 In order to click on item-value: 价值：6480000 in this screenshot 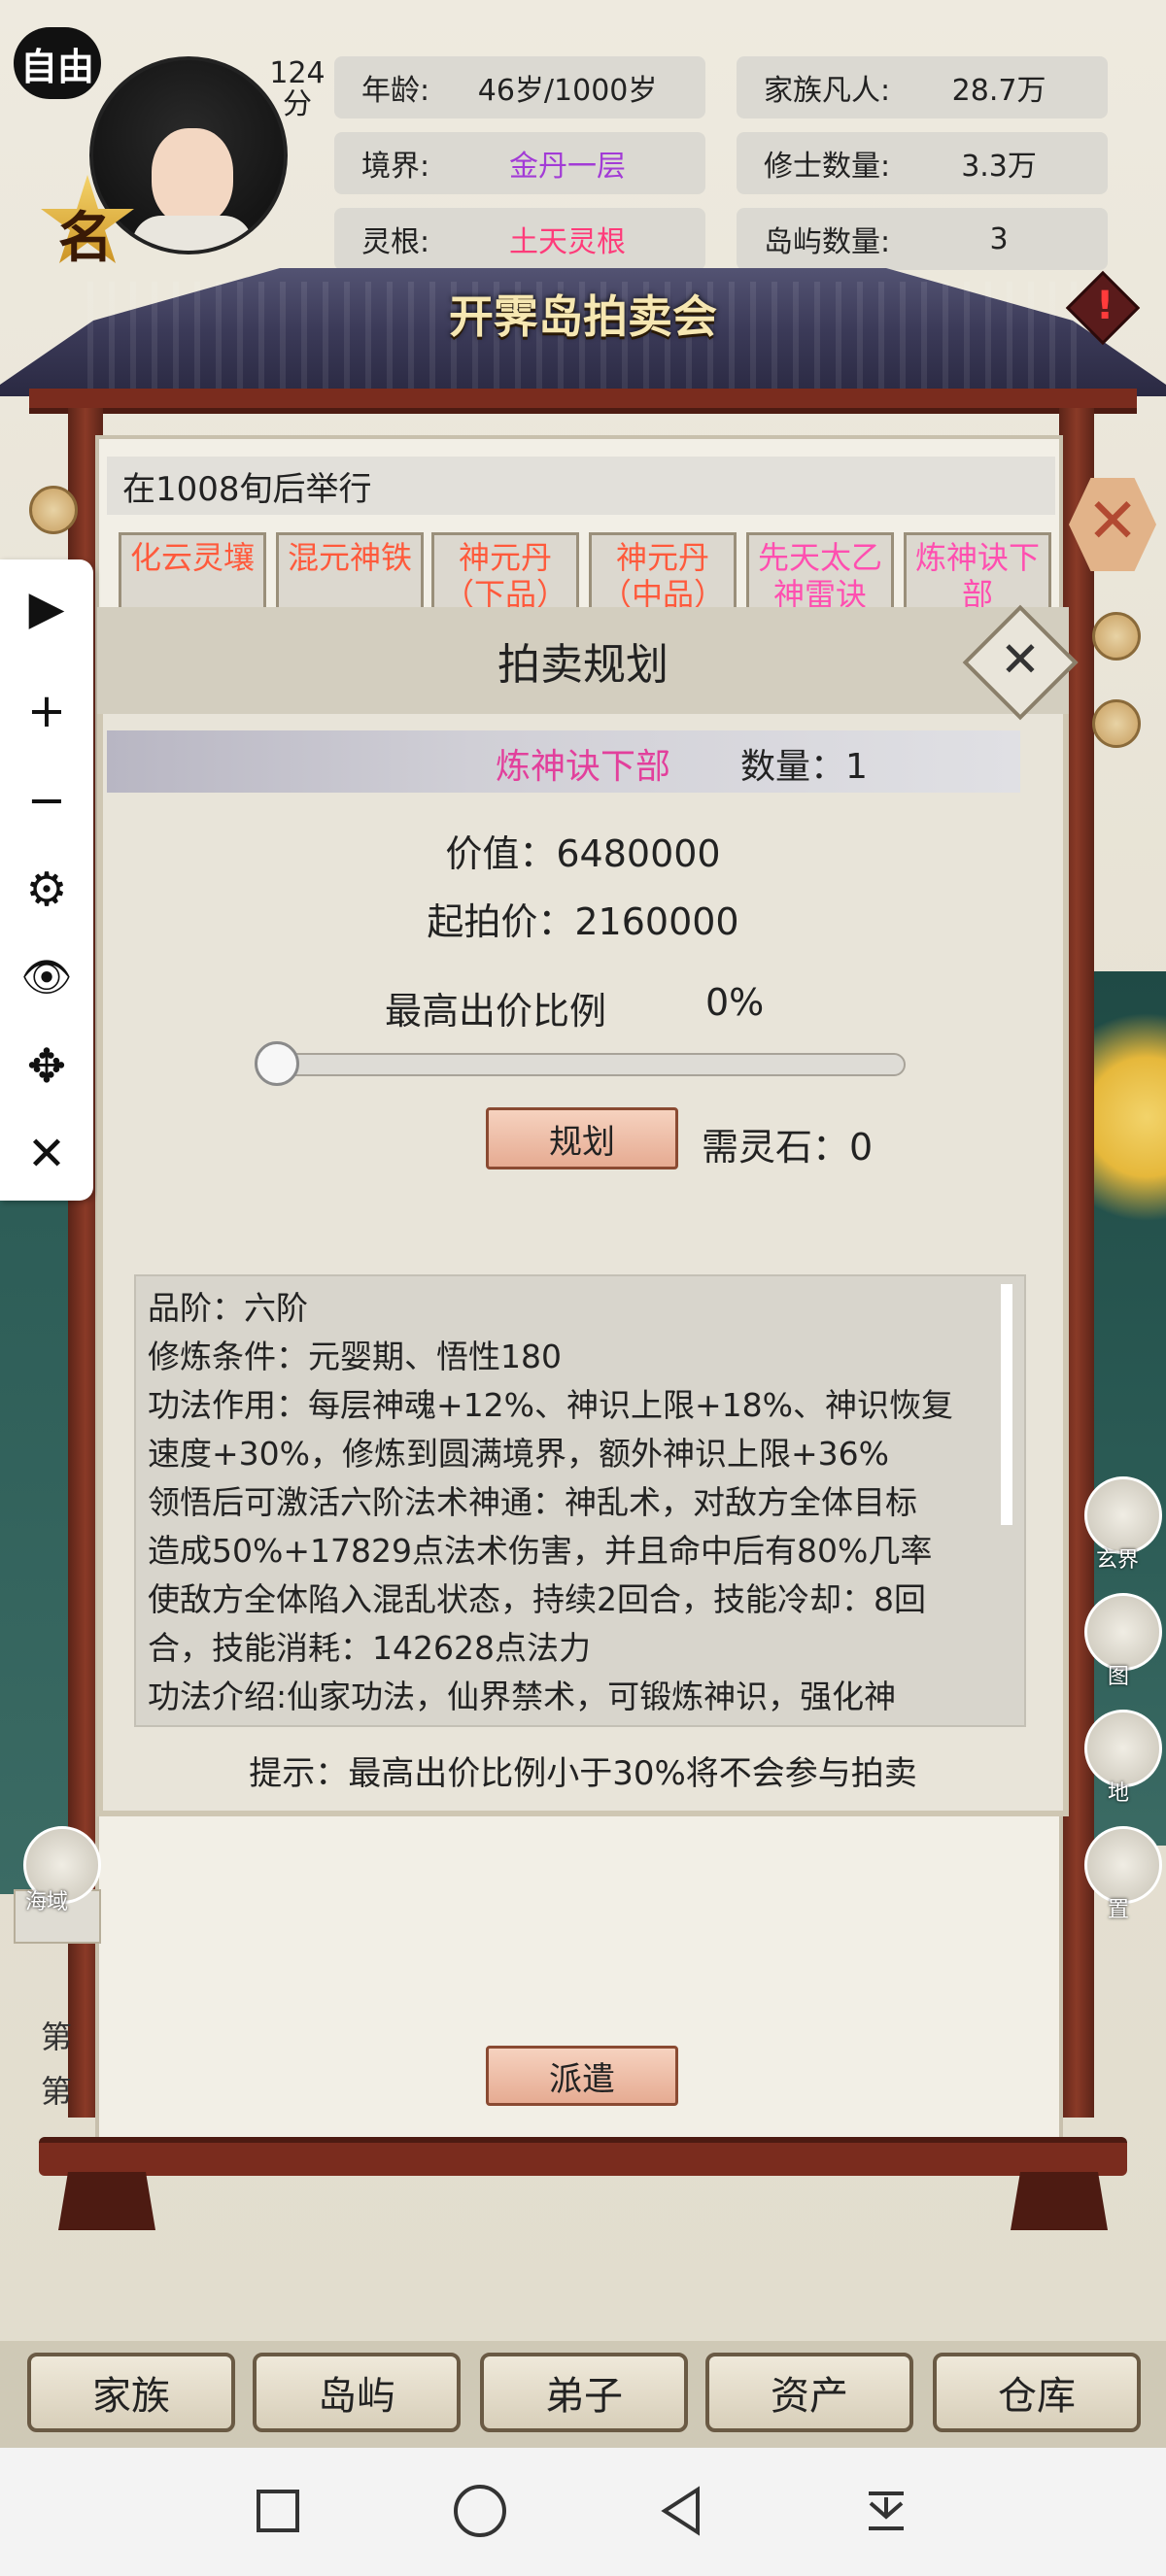, I will do `click(583, 853)`.